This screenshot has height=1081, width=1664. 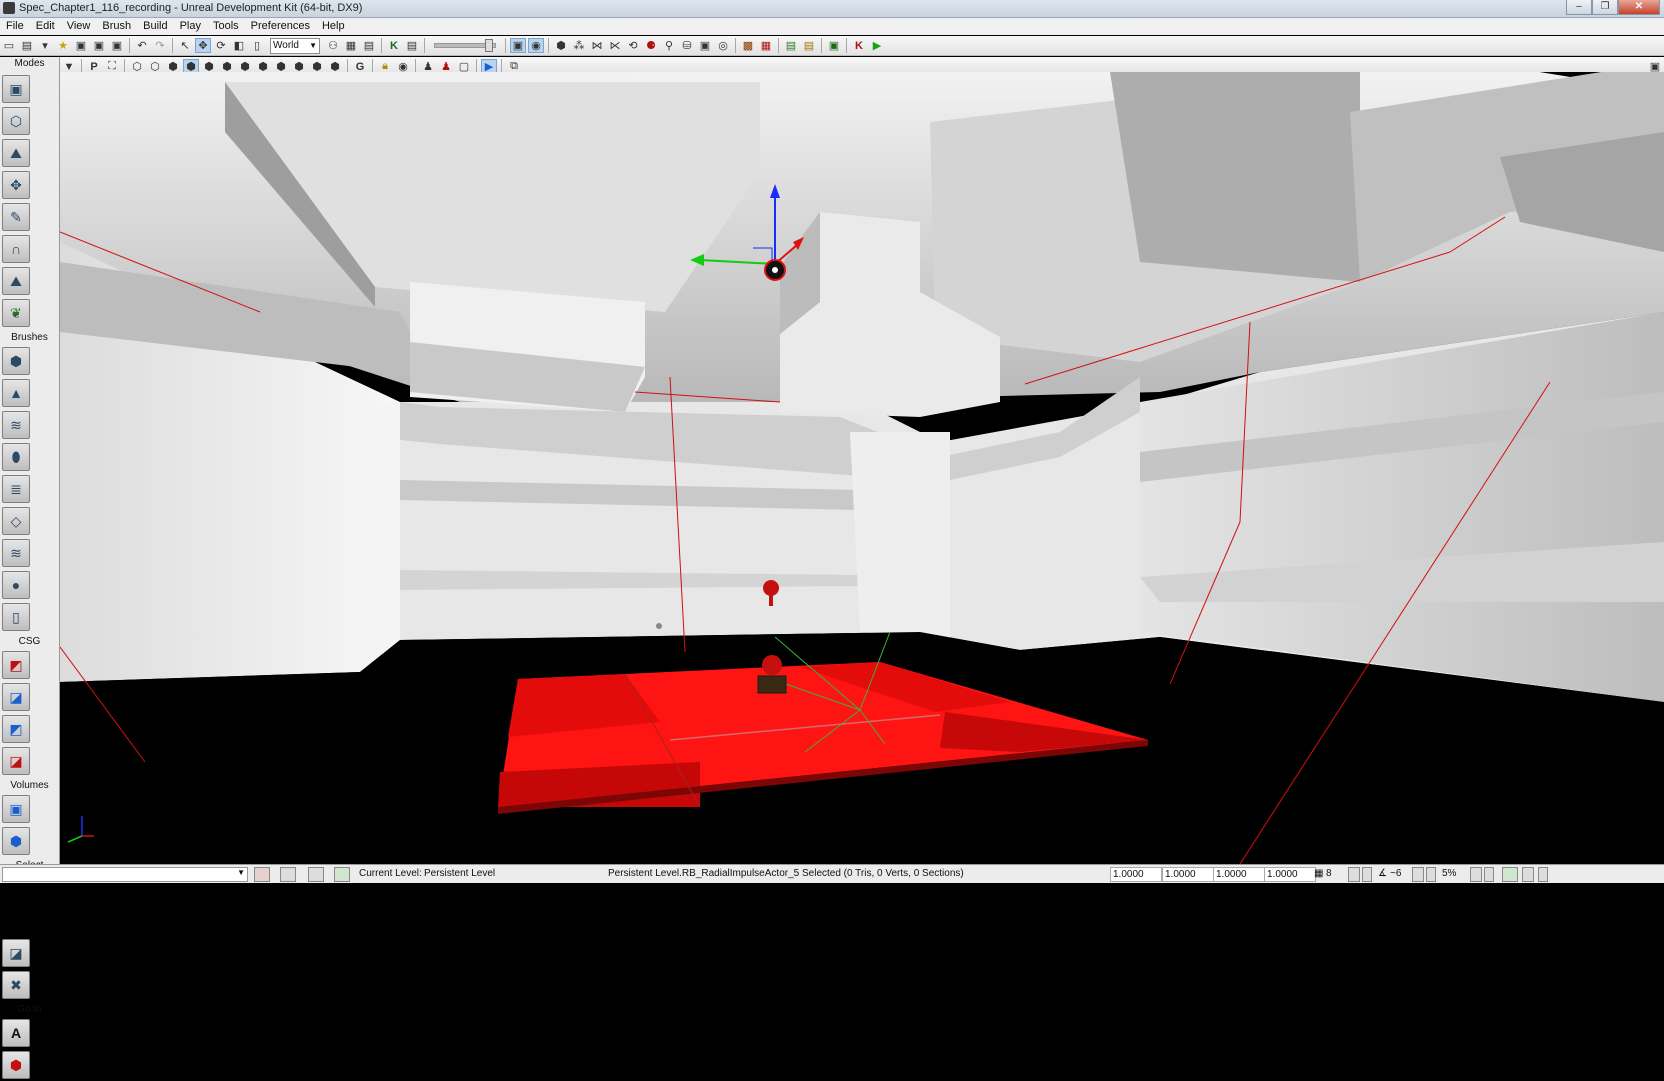 What do you see at coordinates (1639, 7) in the screenshot?
I see `close-button: ✕` at bounding box center [1639, 7].